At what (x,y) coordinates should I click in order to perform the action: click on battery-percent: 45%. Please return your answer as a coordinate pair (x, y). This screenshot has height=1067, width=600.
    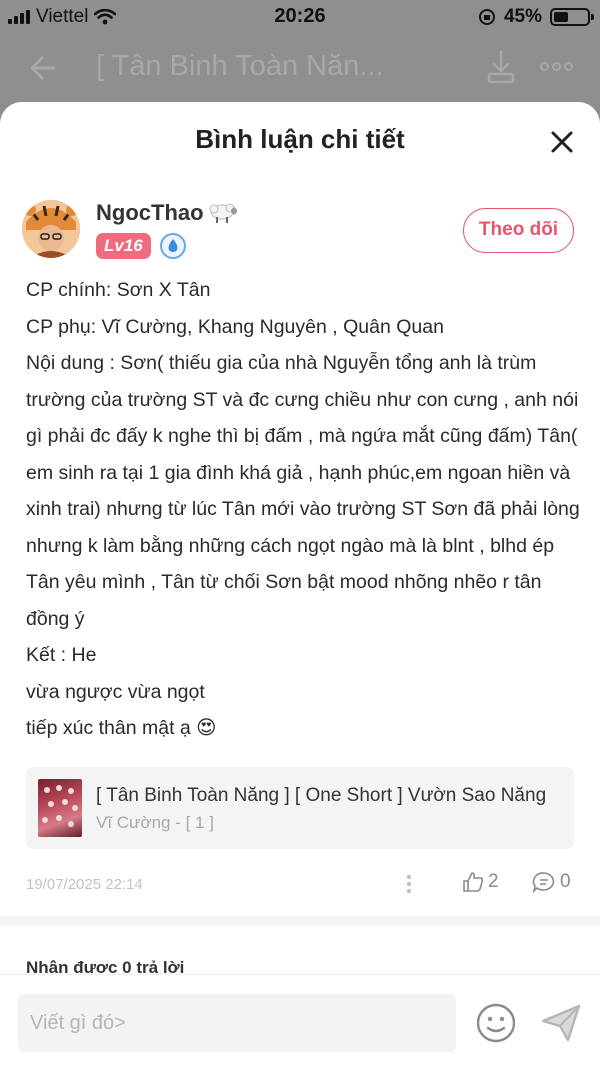
    Looking at the image, I should click on (522, 16).